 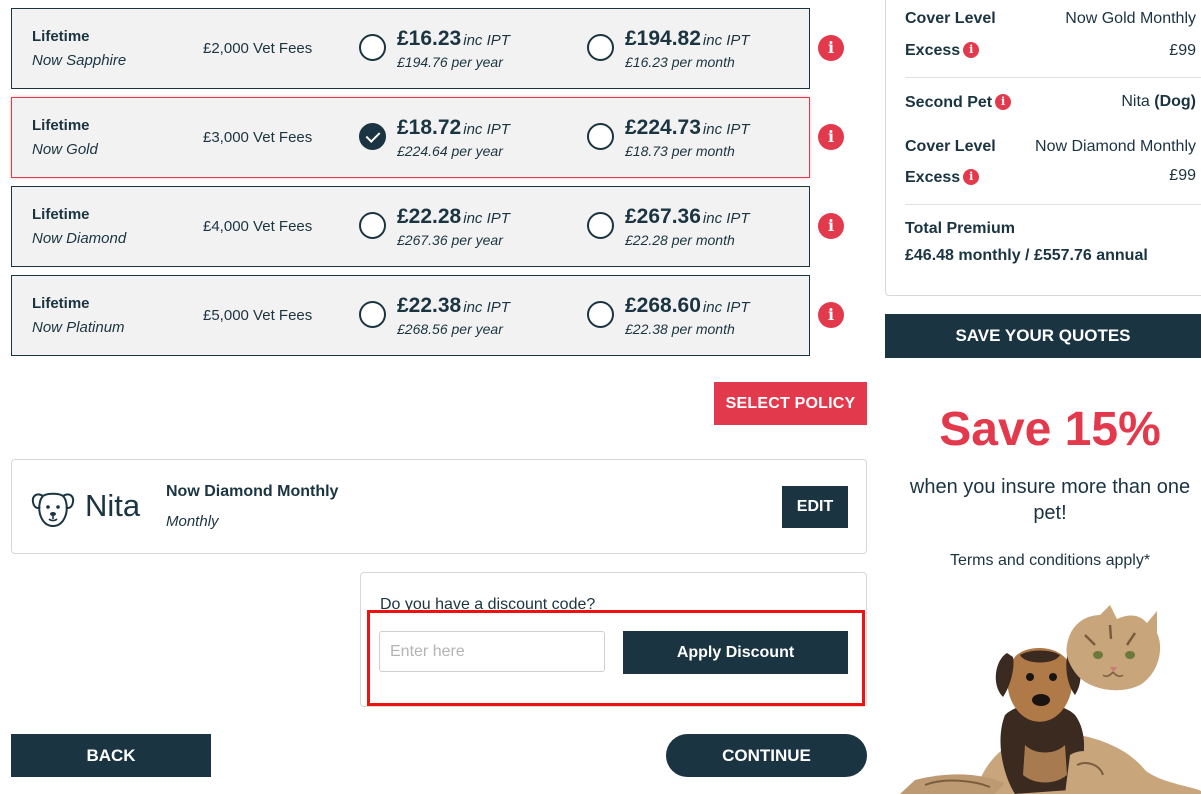 I want to click on monthly-price-sub: £22.28 per month, so click(x=680, y=240).